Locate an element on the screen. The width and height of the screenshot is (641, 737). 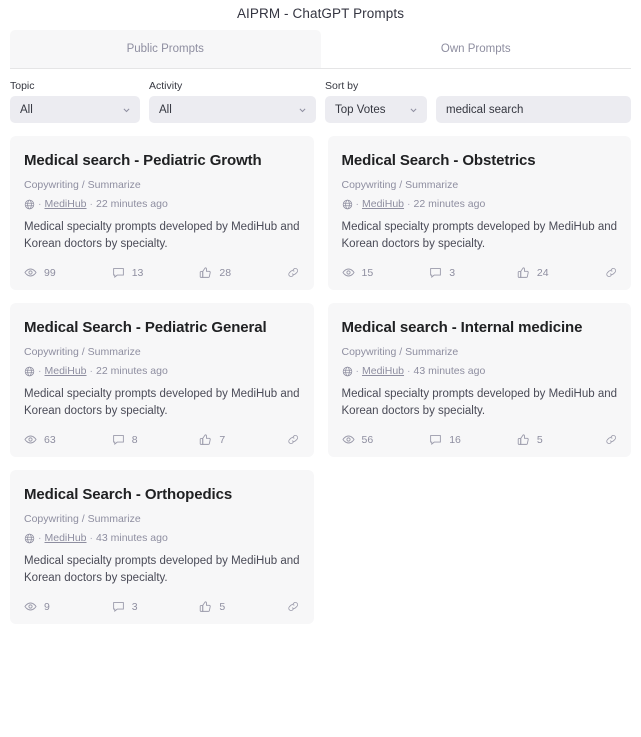
sort-by-value: Top Votes is located at coordinates (360, 109).